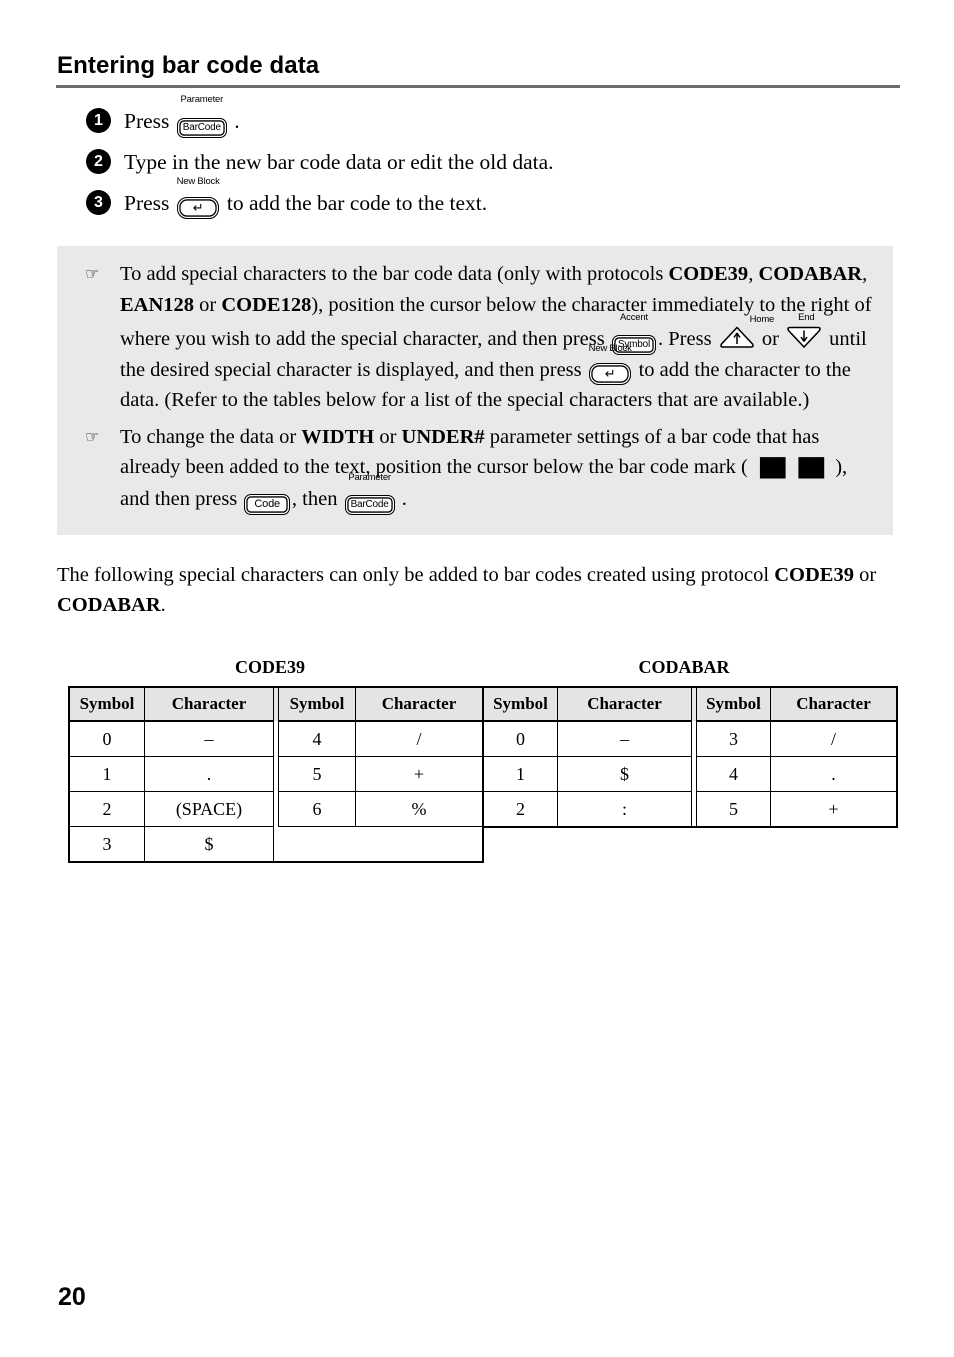 Image resolution: width=954 pixels, height=1357 pixels. What do you see at coordinates (317, 498) in the screenshot?
I see `note-2-seg5: , then` at bounding box center [317, 498].